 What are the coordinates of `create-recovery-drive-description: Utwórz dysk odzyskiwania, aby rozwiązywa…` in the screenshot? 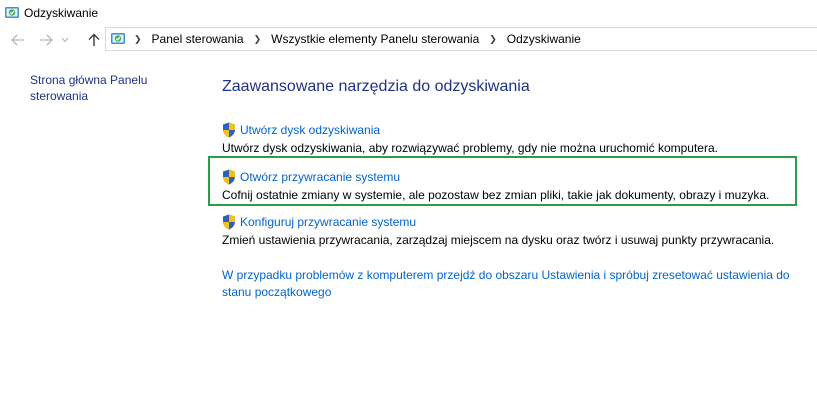 It's located at (470, 148).